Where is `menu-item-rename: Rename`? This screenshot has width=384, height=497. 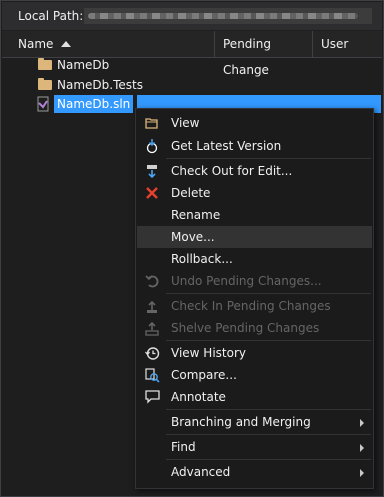 menu-item-rename: Rename is located at coordinates (254, 215).